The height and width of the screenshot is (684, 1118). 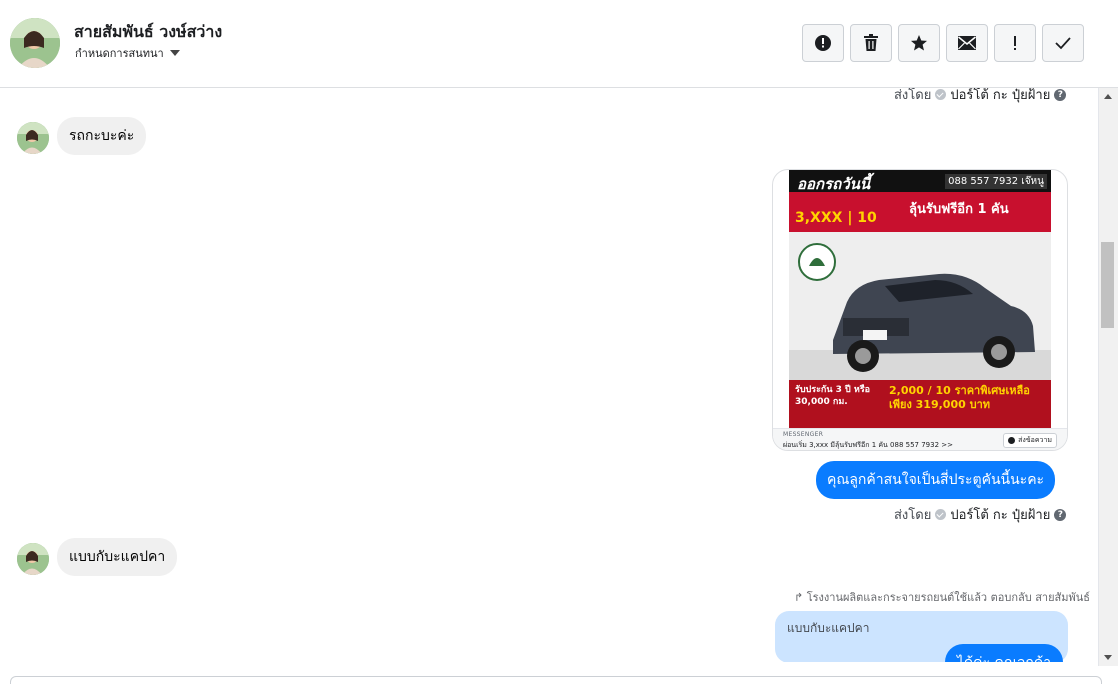 I want to click on thread-scrollbar, so click(x=1108, y=377).